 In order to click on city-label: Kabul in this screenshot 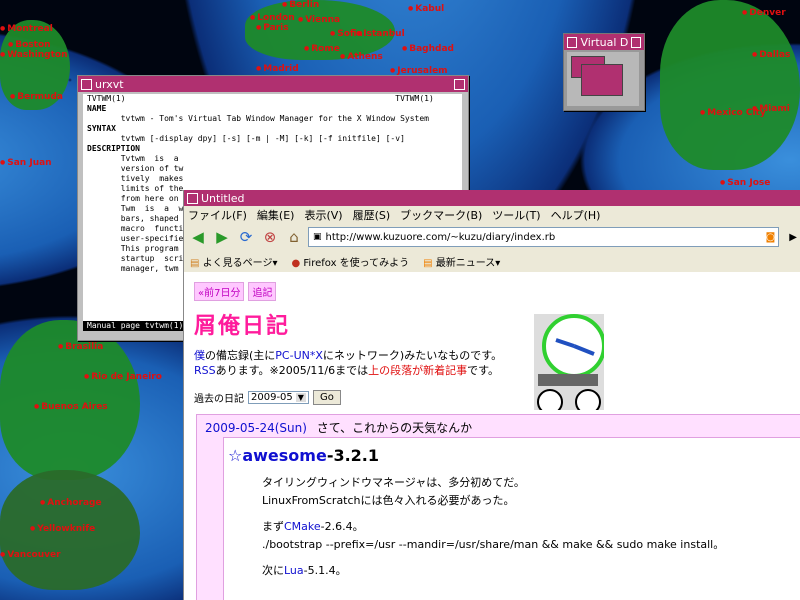, I will do `click(426, 9)`.